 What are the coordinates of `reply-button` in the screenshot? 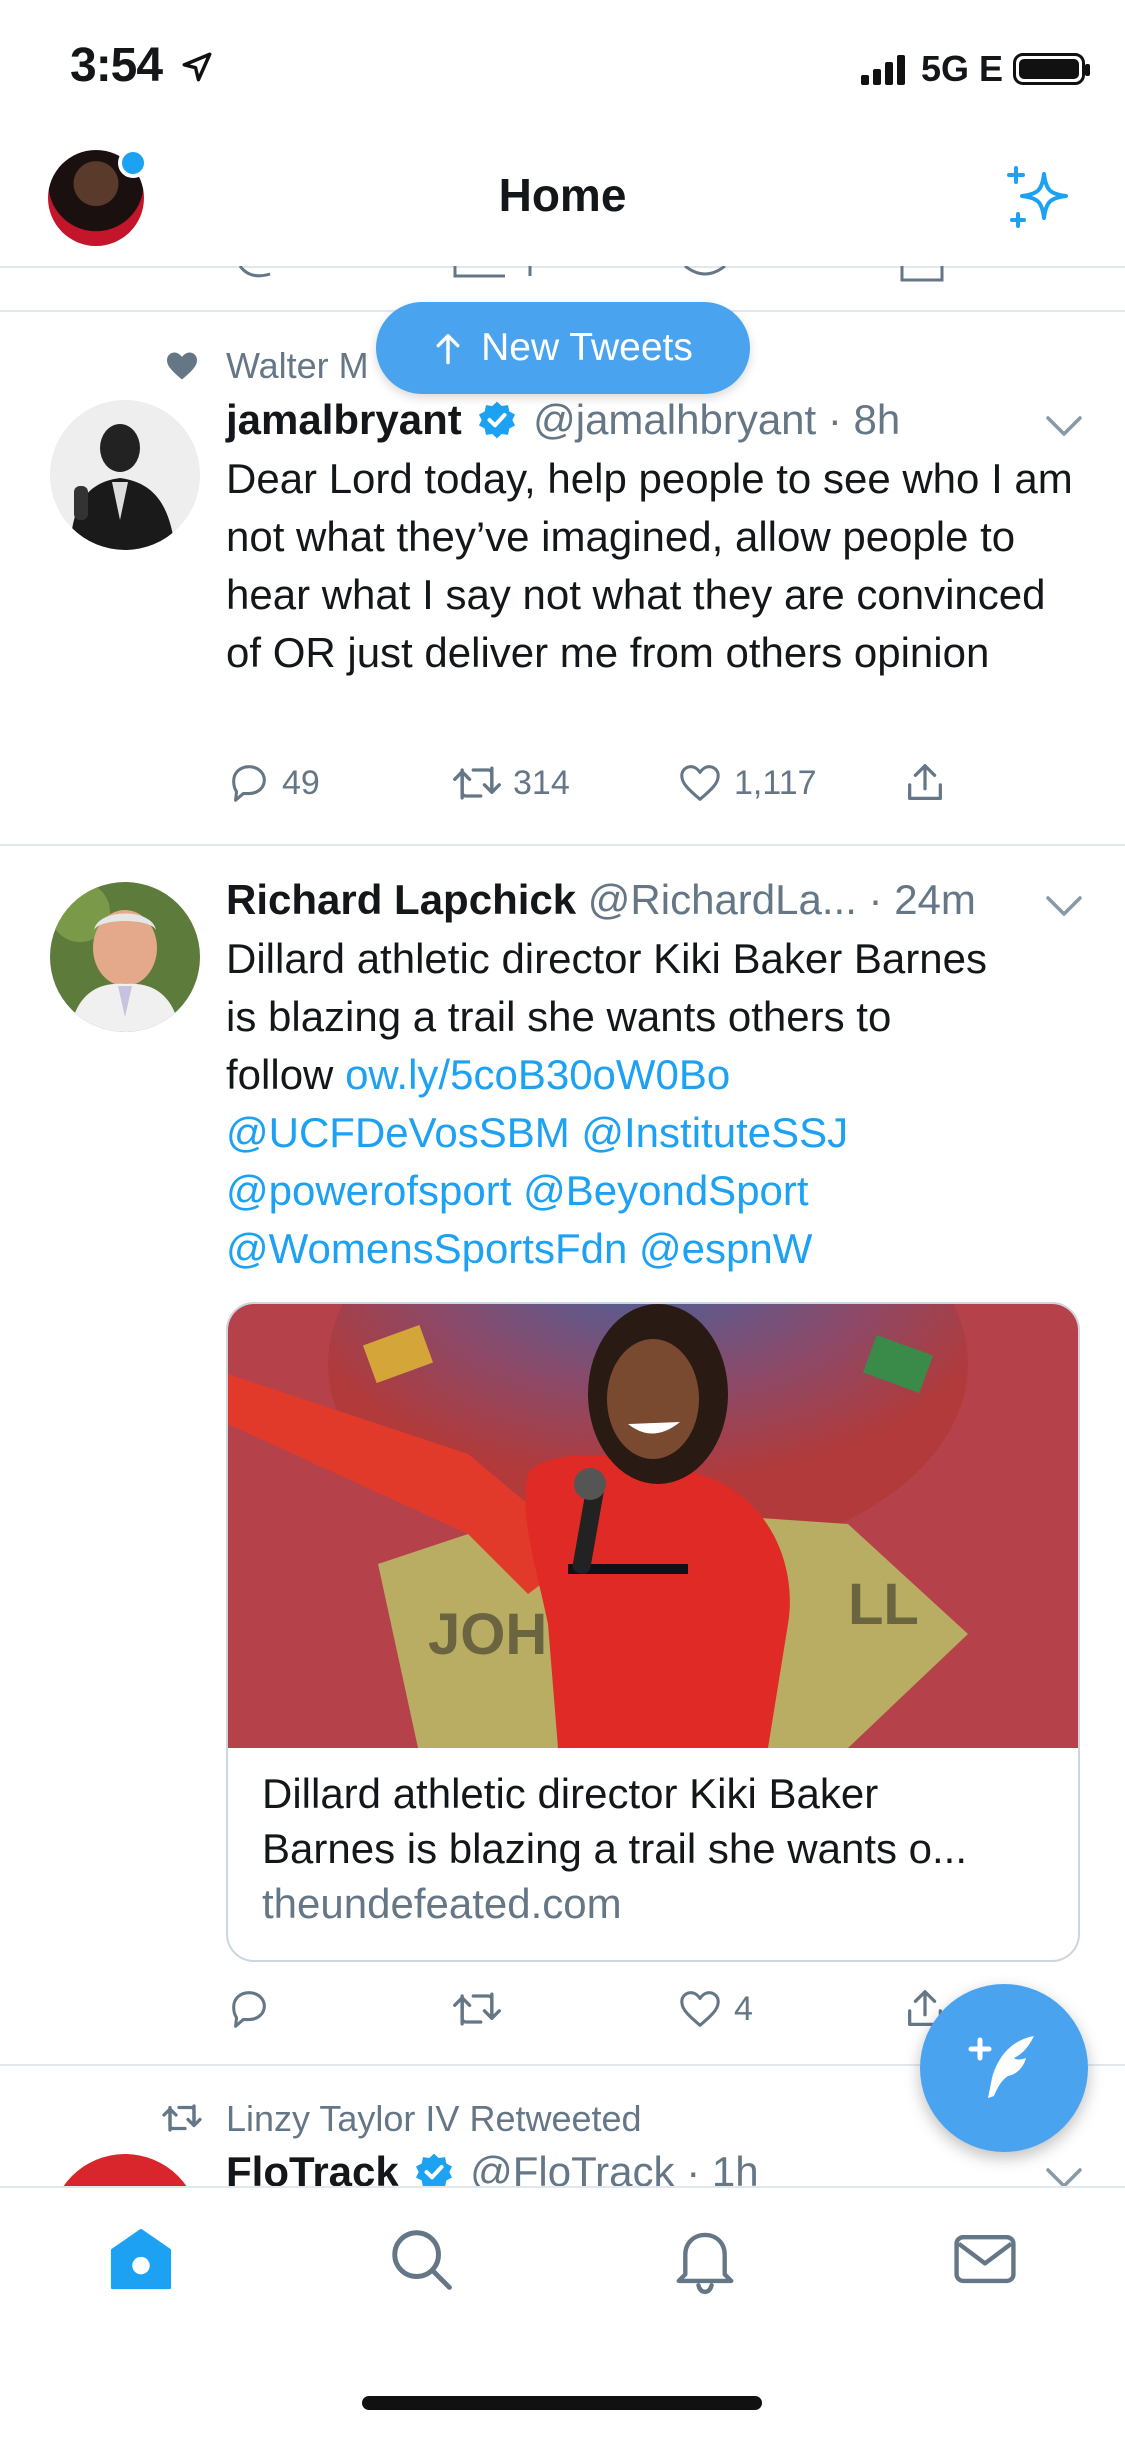 It's located at (338, 2009).